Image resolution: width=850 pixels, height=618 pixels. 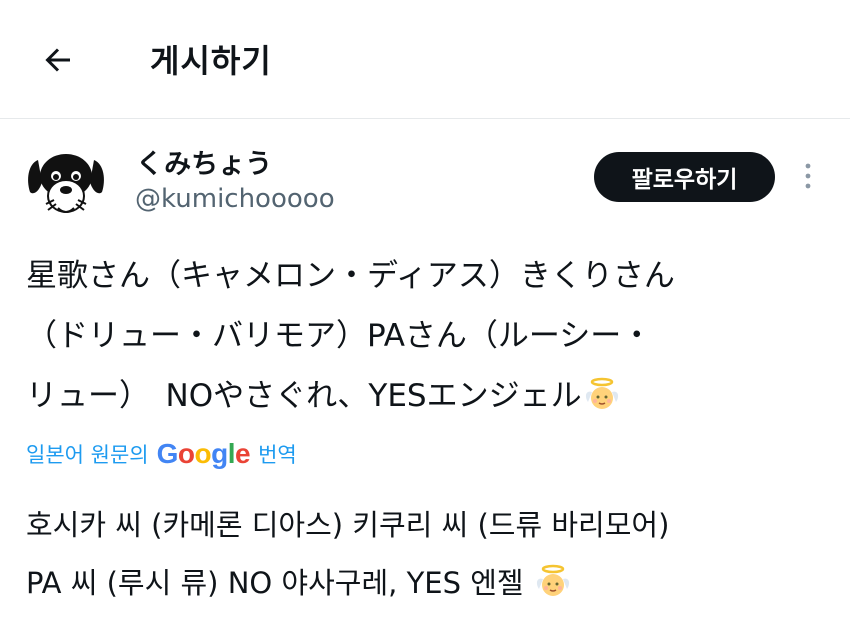 I want to click on avatar, so click(x=66, y=184).